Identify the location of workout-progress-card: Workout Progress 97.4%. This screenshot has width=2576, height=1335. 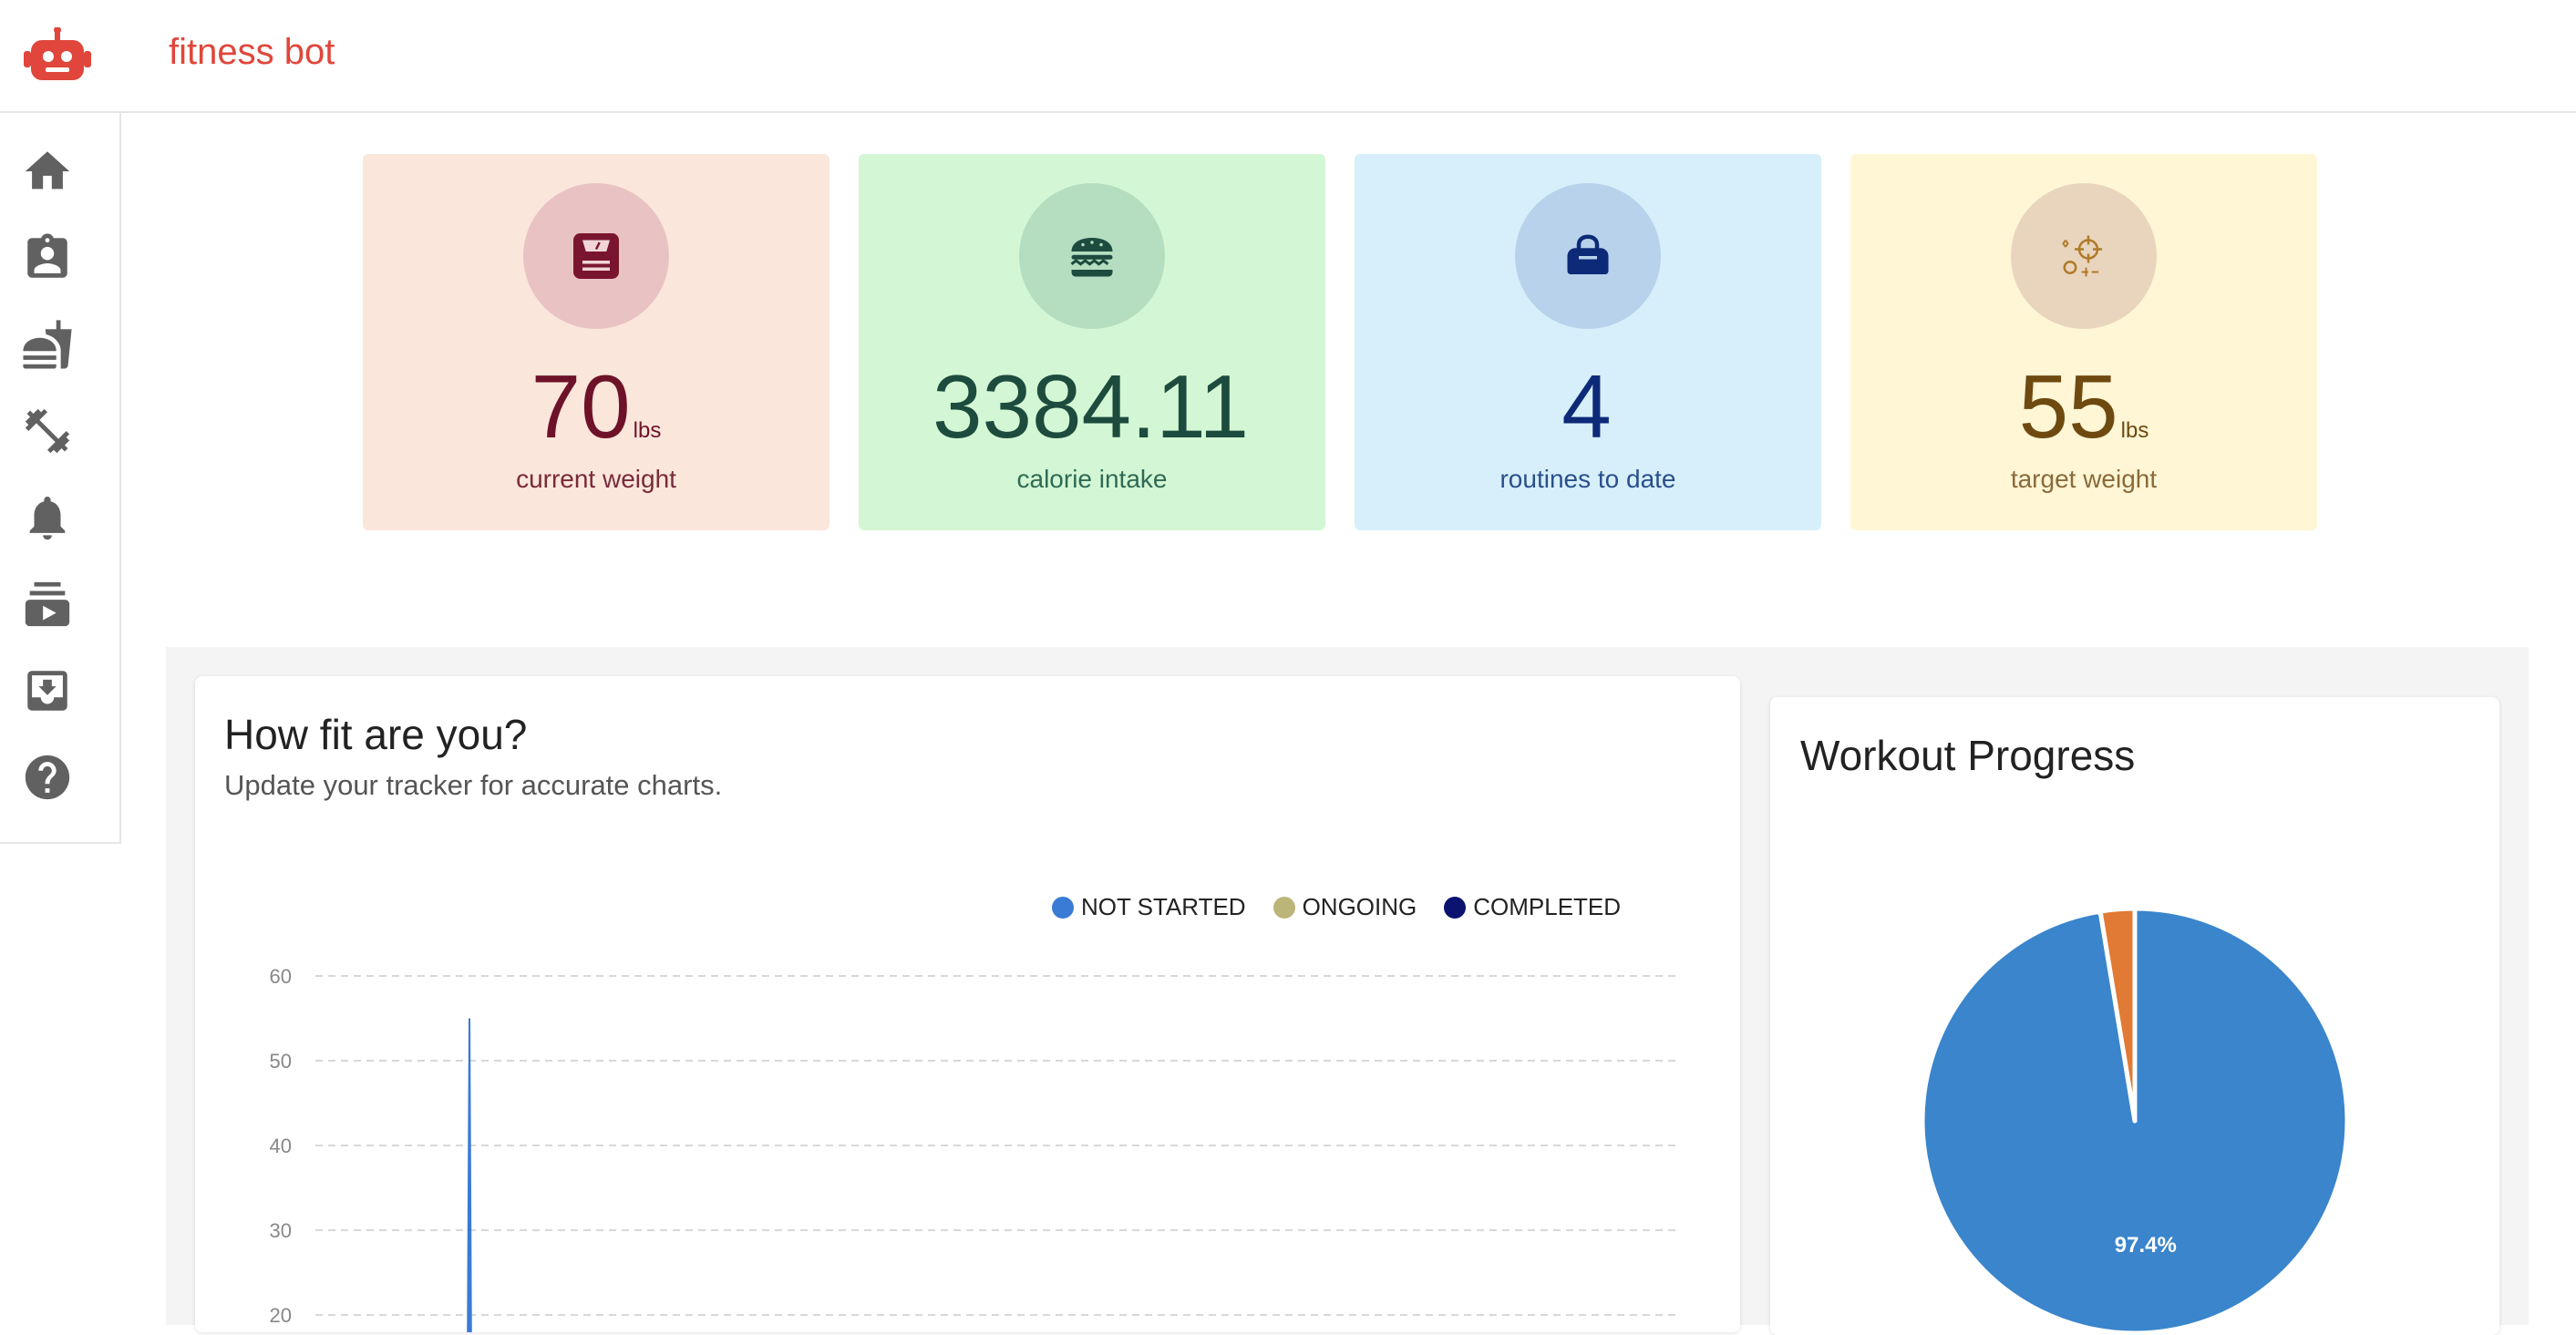
(2134, 1016).